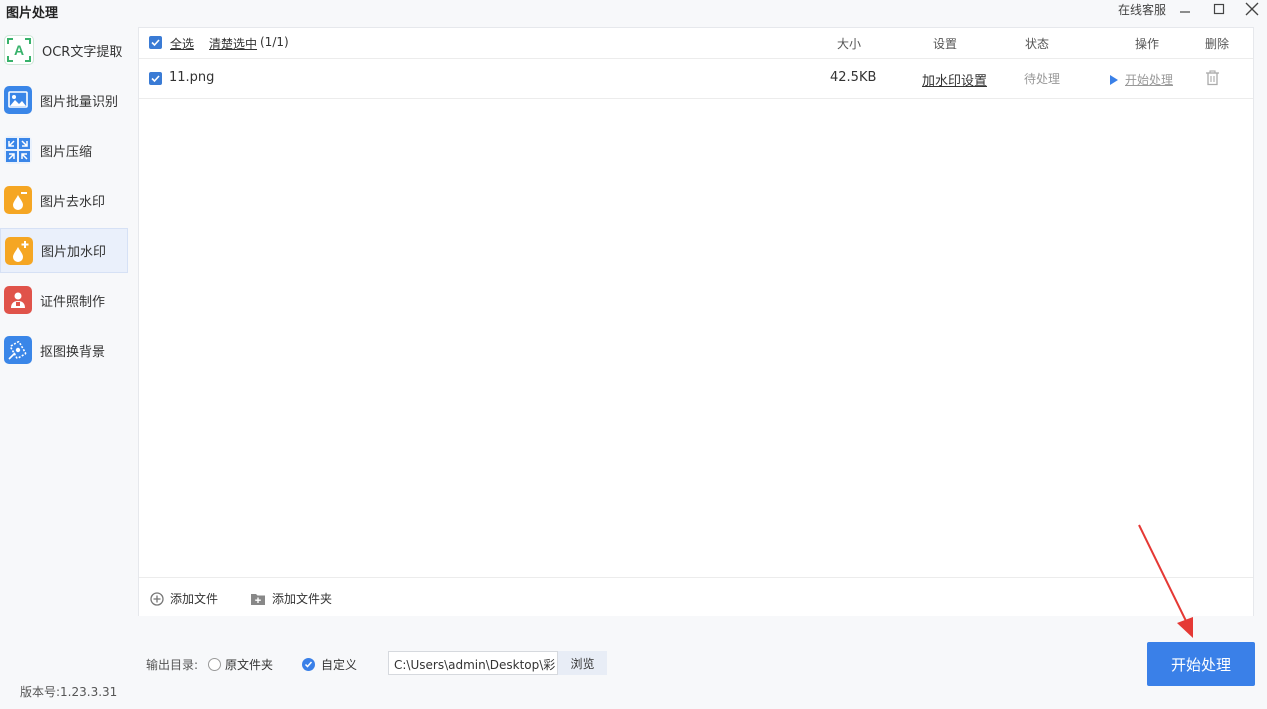 This screenshot has width=1267, height=709. Describe the element at coordinates (1142, 9) in the screenshot. I see `online-support-link: 在线客服` at that location.